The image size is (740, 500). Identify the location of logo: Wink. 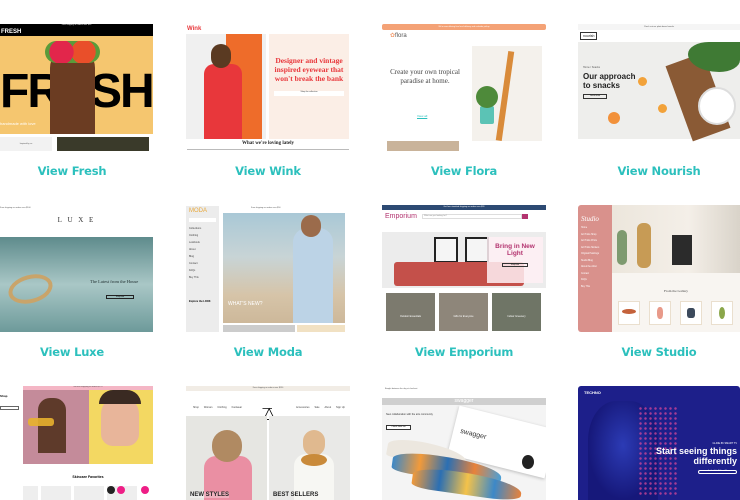
(194, 29).